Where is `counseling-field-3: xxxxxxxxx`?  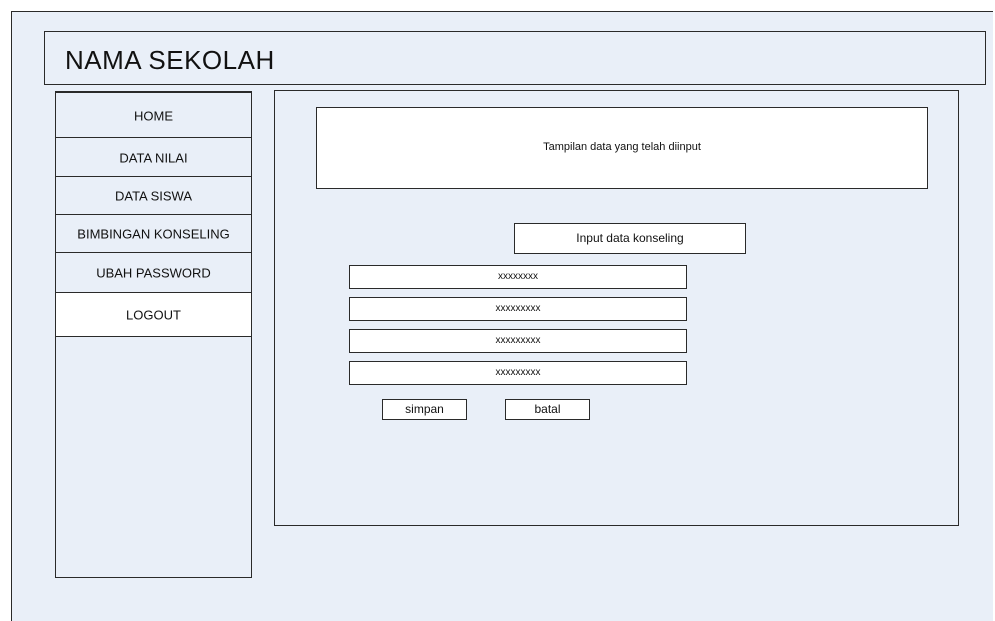 counseling-field-3: xxxxxxxxx is located at coordinates (518, 341).